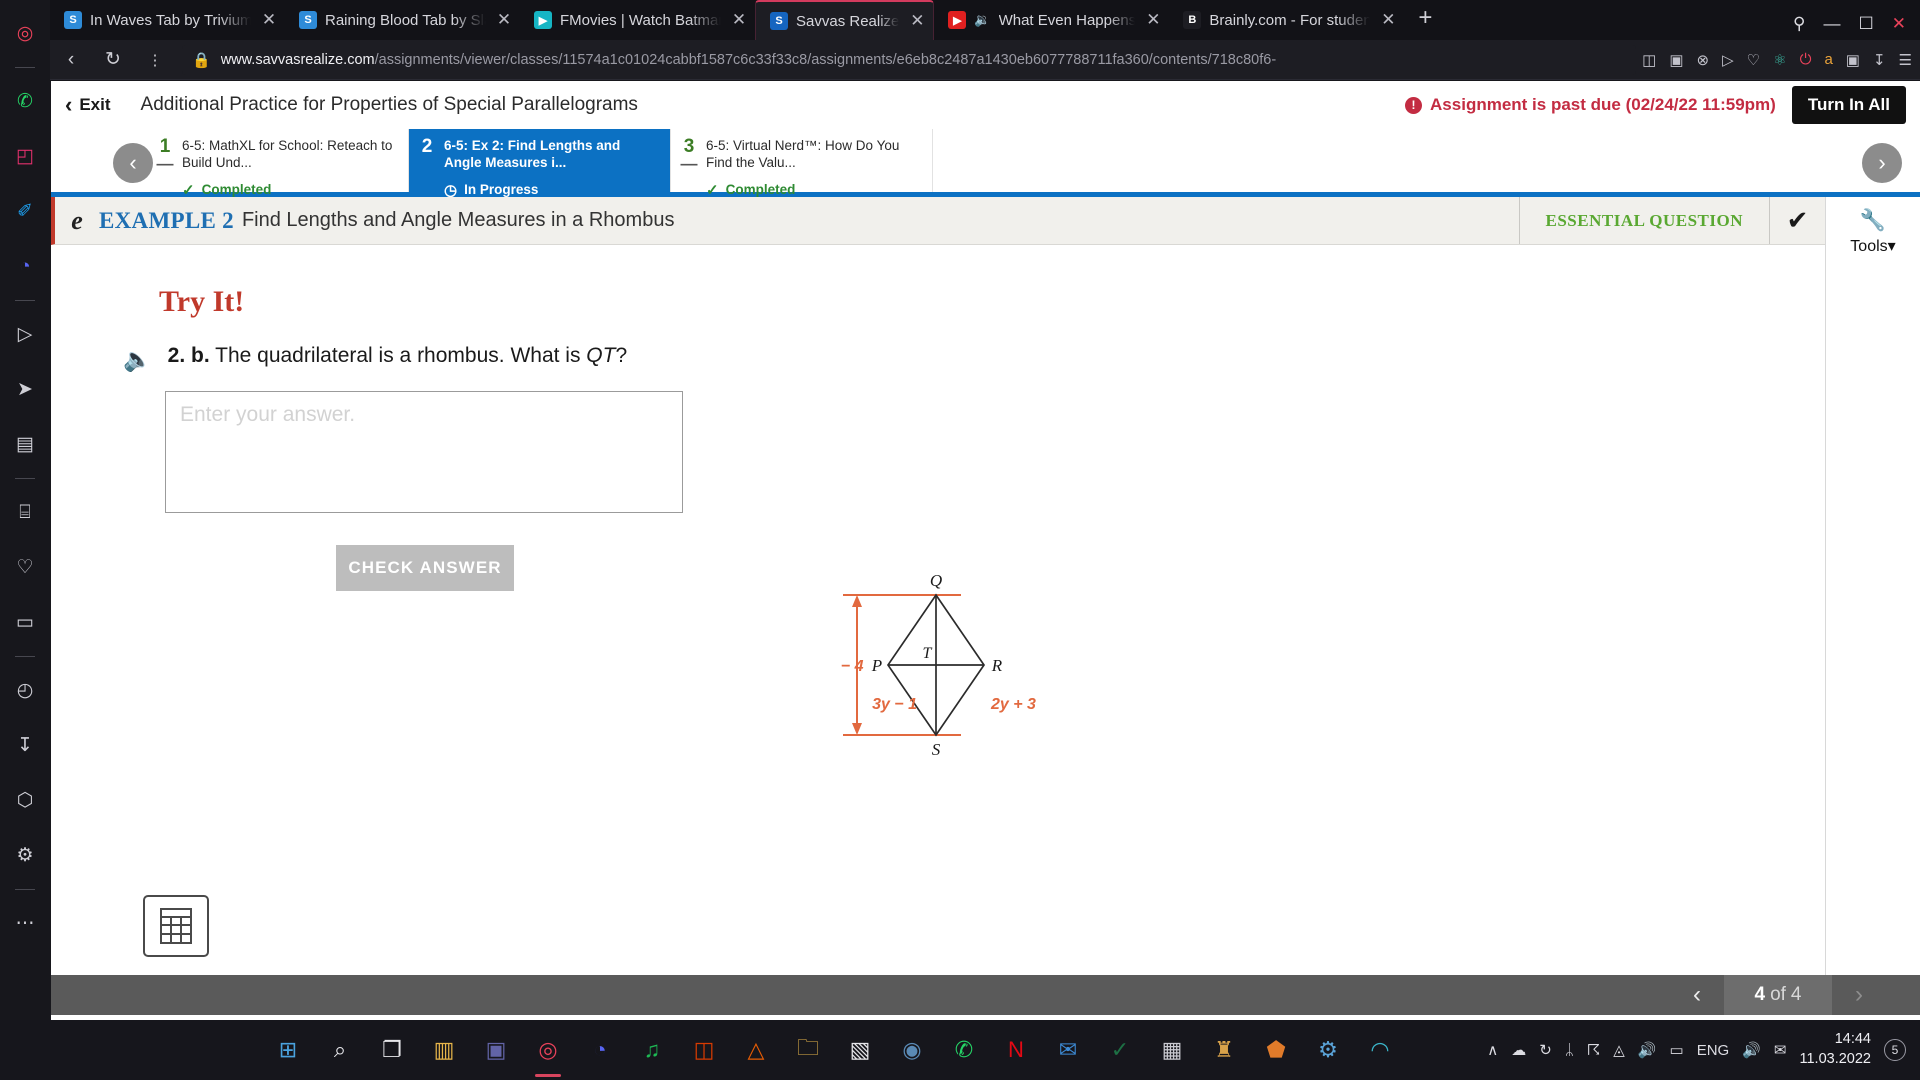 The width and height of the screenshot is (1920, 1080). What do you see at coordinates (1276, 1050) in the screenshot?
I see `epic-icon: ⬟` at bounding box center [1276, 1050].